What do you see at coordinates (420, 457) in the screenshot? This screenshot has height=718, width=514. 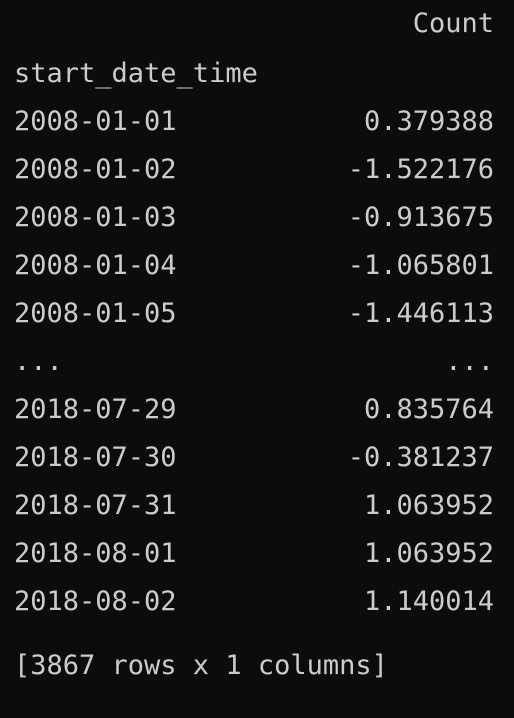 I see `row-value: -0.381237` at bounding box center [420, 457].